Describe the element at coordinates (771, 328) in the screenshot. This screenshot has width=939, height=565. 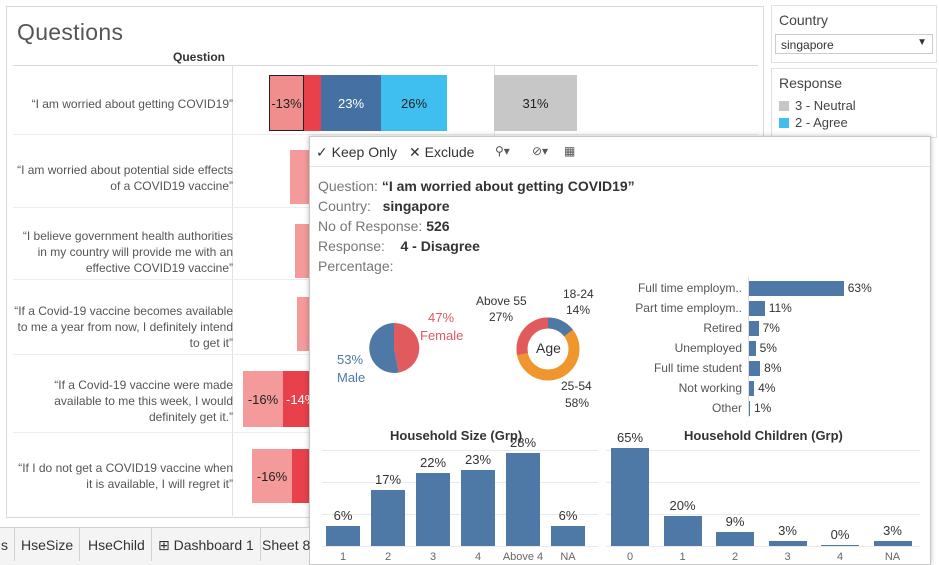
I see `employment-value: 7%` at that location.